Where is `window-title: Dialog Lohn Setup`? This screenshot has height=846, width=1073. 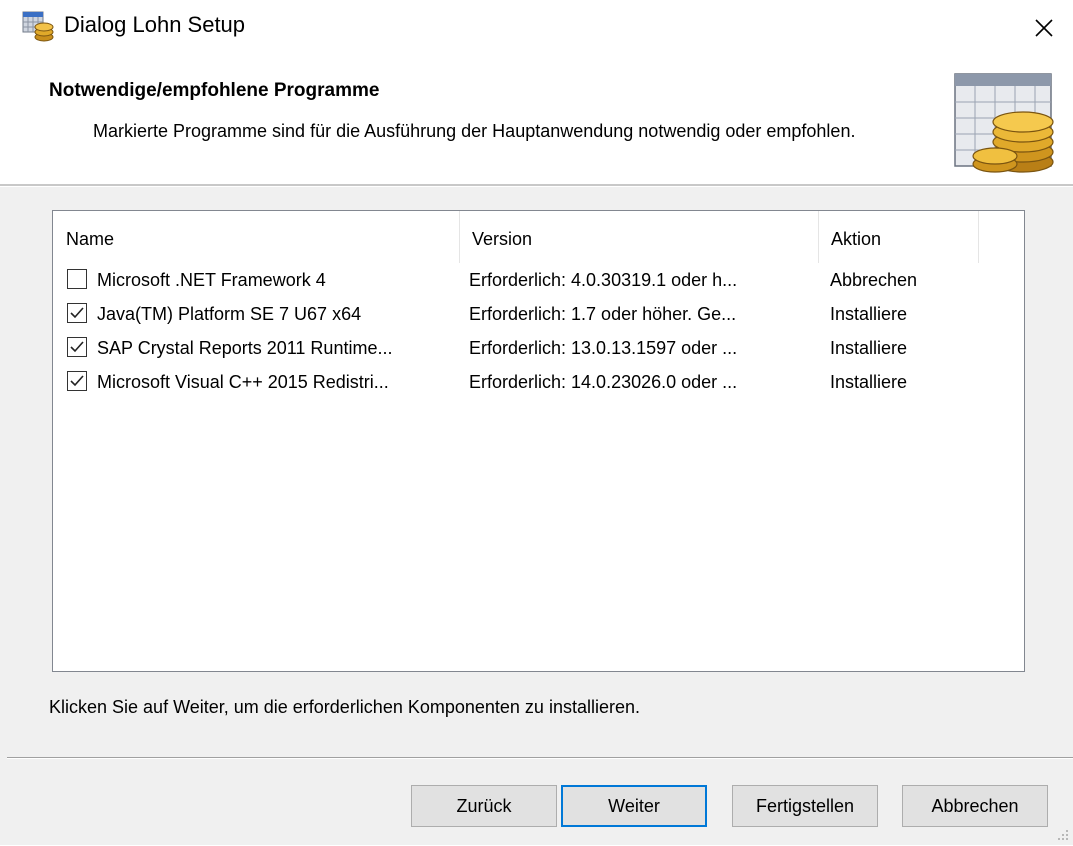 window-title: Dialog Lohn Setup is located at coordinates (155, 24).